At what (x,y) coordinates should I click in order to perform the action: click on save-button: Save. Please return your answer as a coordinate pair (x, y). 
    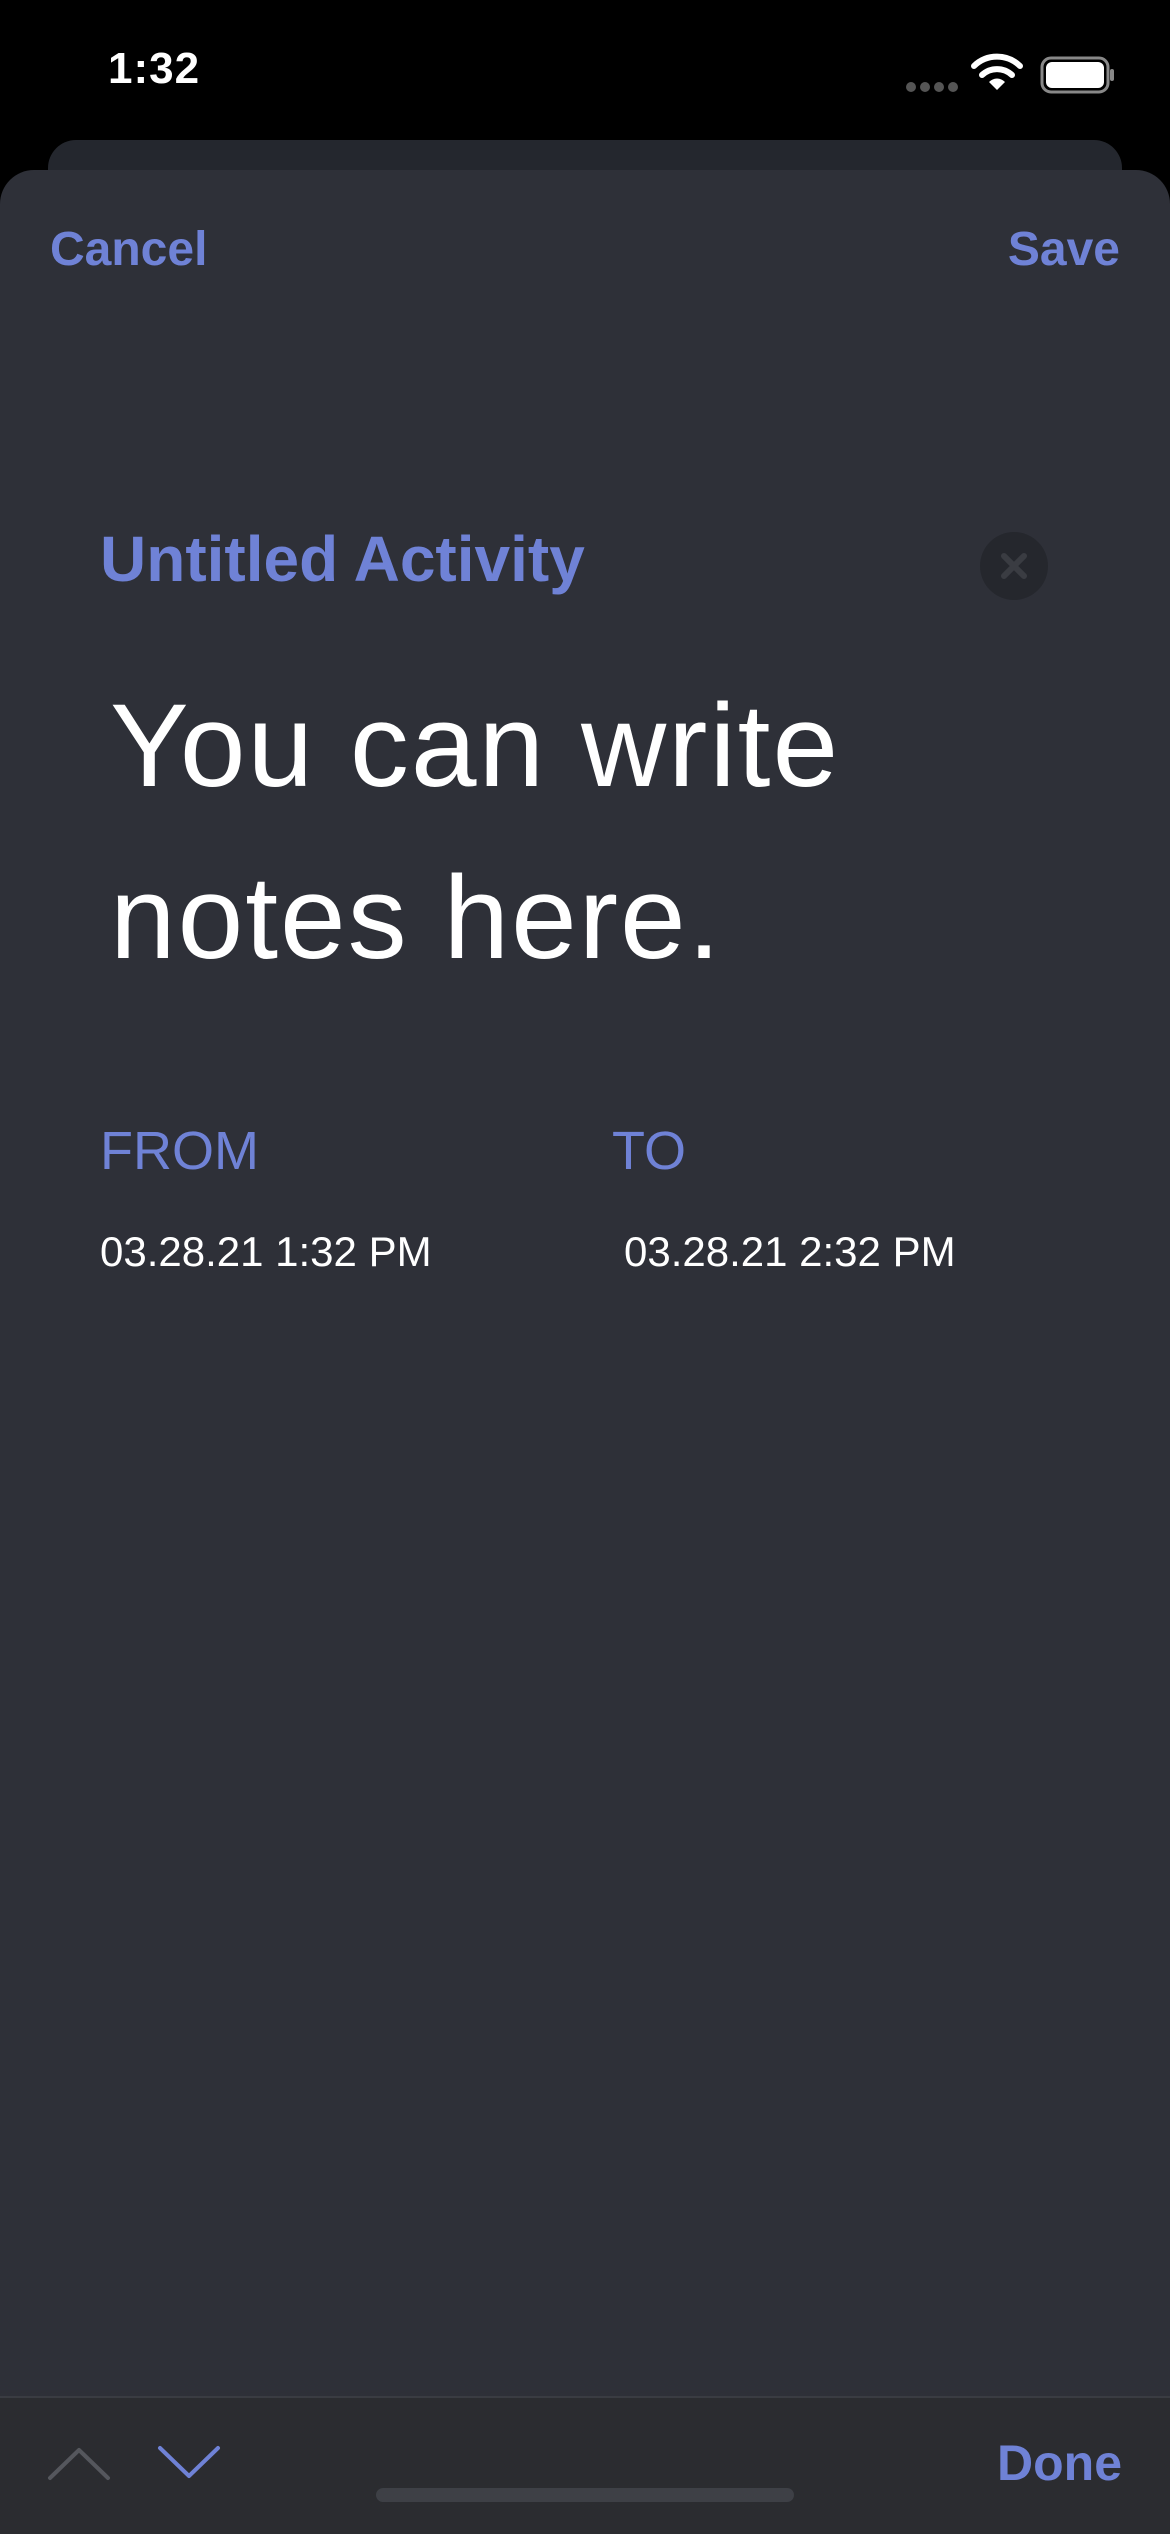
    Looking at the image, I should click on (1064, 249).